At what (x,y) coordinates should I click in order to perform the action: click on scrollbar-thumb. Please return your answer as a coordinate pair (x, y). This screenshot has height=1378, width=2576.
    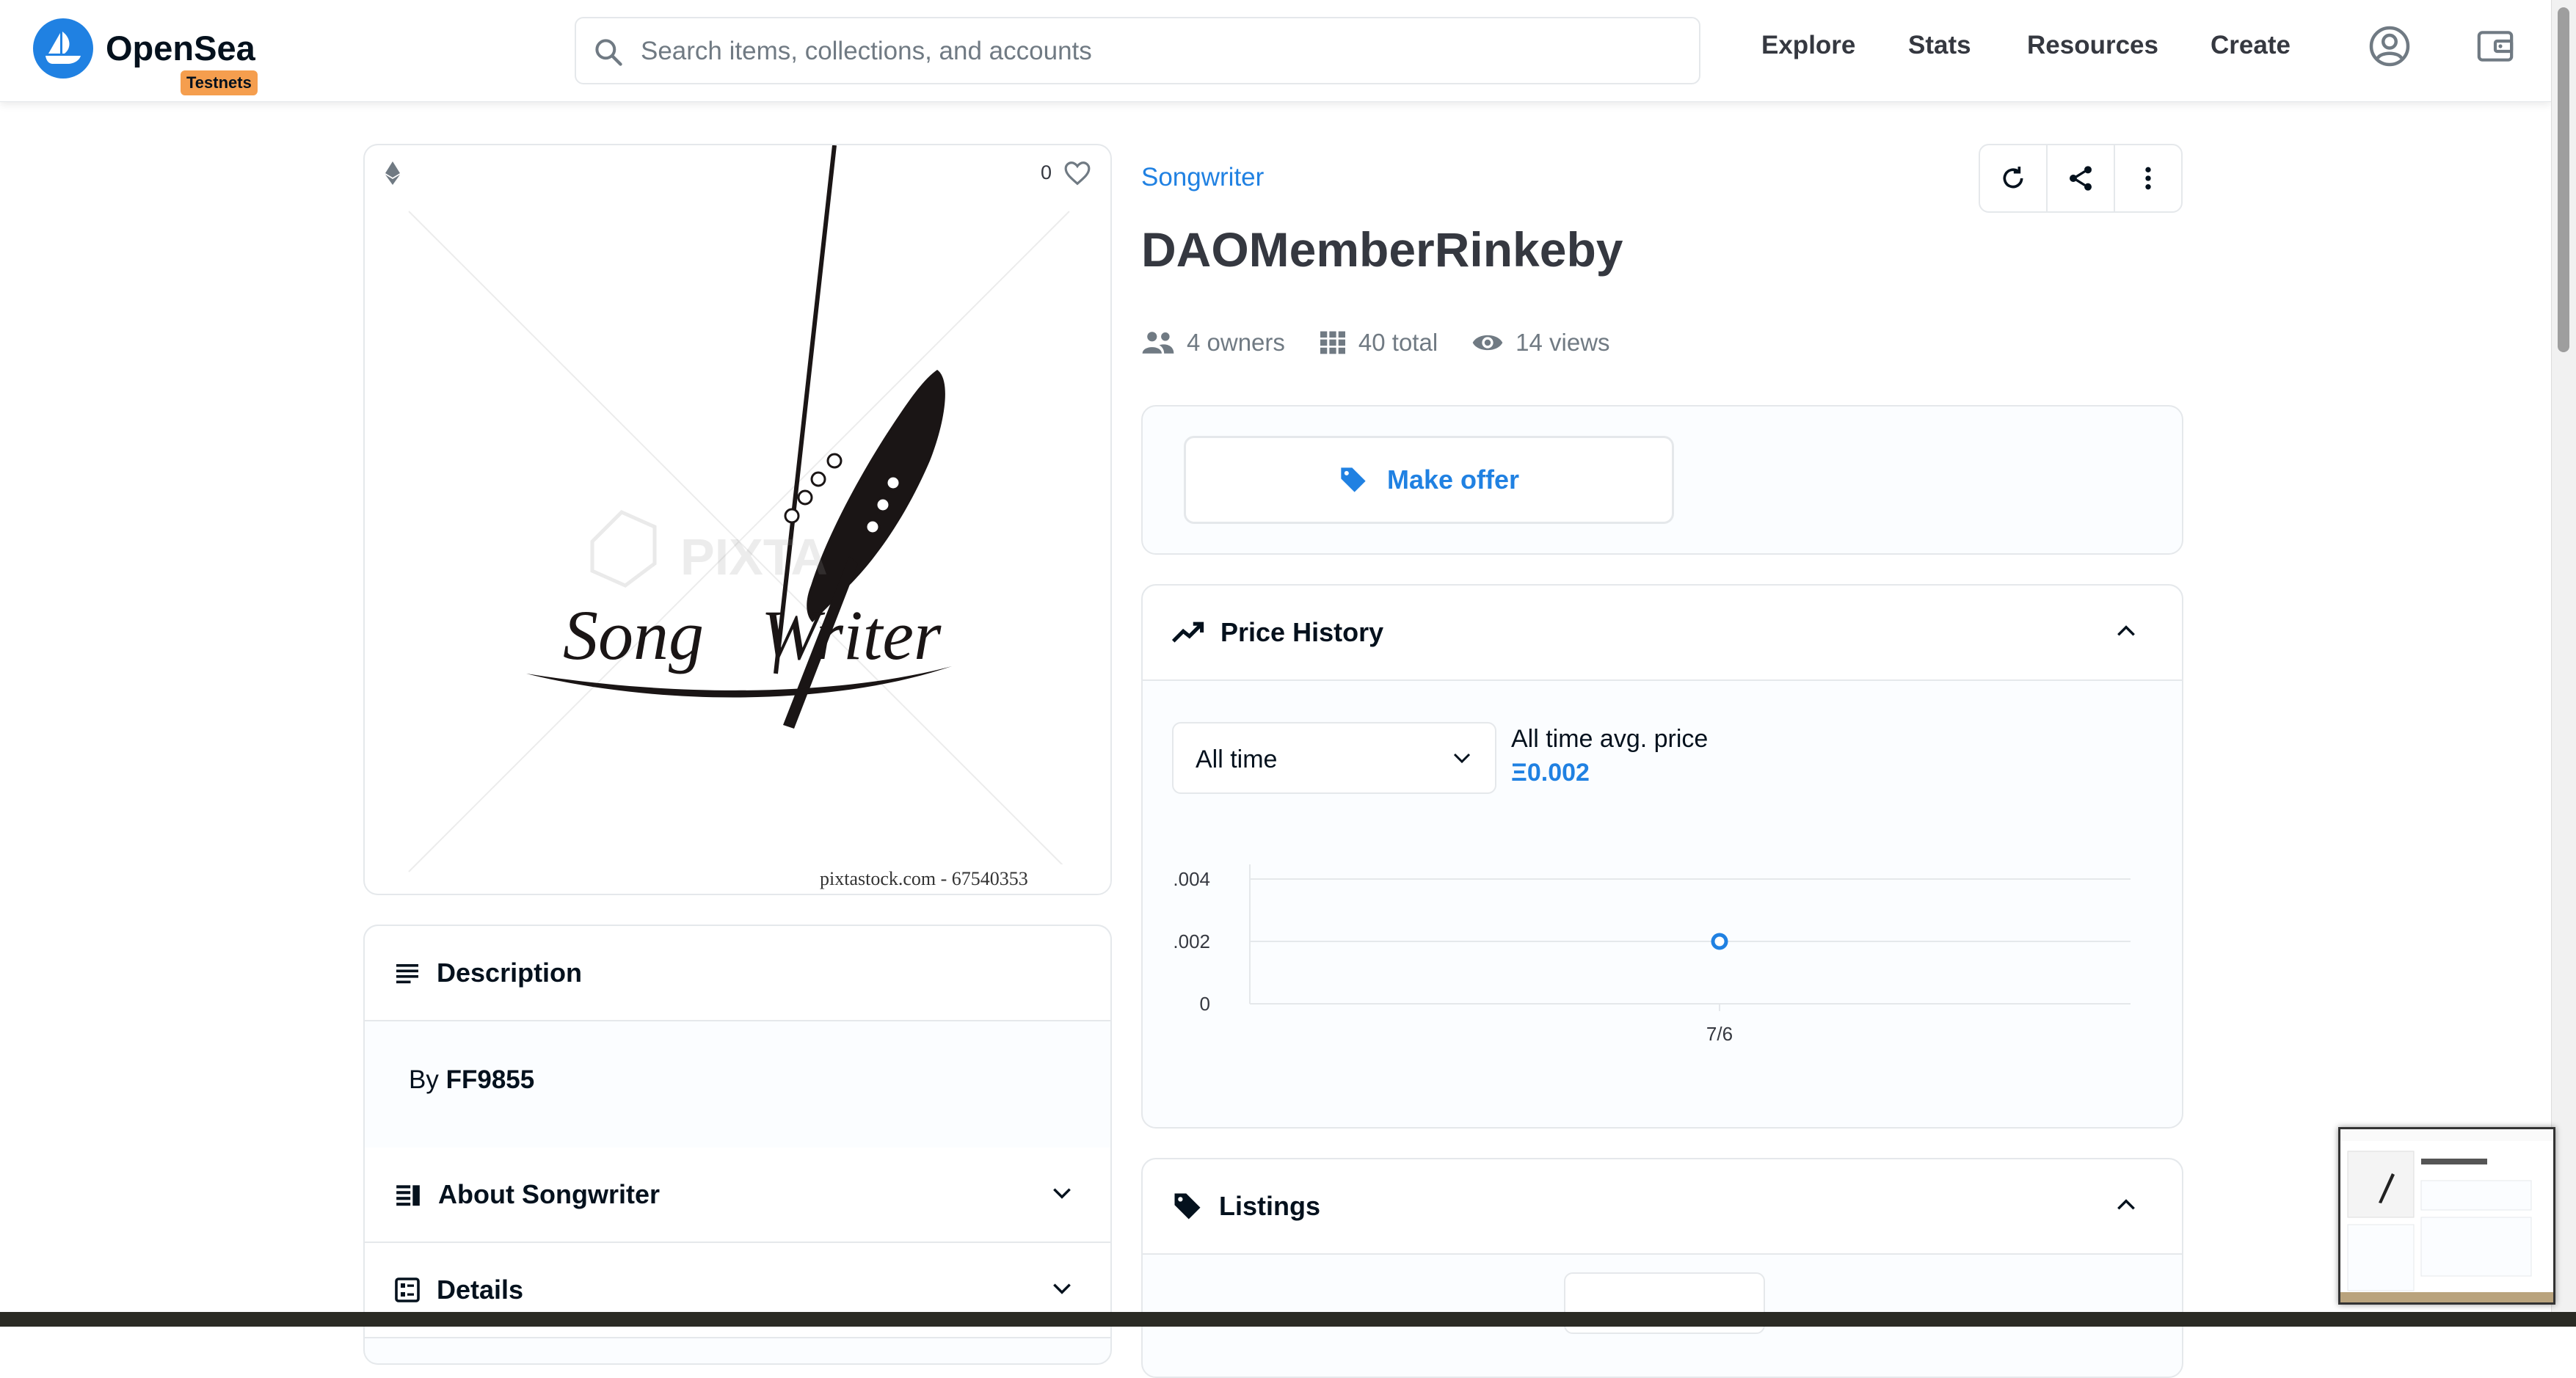
    Looking at the image, I should click on (2563, 179).